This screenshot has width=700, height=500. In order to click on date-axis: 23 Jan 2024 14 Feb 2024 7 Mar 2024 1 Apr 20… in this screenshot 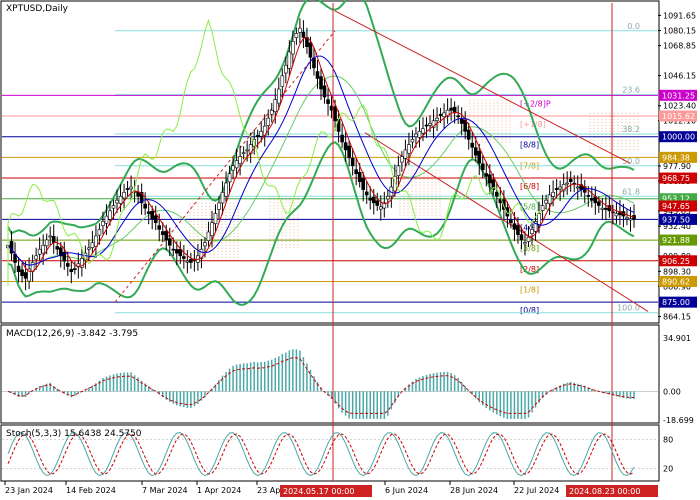, I will do `click(331, 489)`.